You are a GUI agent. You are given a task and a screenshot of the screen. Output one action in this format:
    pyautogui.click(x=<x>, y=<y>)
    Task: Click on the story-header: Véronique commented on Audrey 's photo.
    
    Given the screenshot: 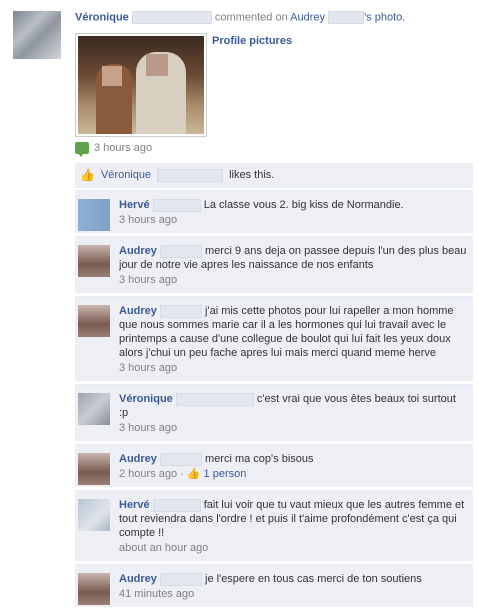 What is the action you would take?
    pyautogui.click(x=240, y=17)
    